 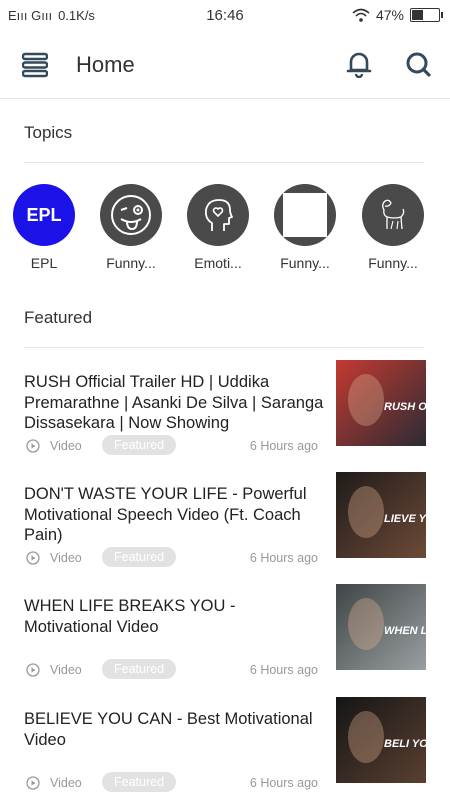 What do you see at coordinates (359, 64) in the screenshot?
I see `bell-icon` at bounding box center [359, 64].